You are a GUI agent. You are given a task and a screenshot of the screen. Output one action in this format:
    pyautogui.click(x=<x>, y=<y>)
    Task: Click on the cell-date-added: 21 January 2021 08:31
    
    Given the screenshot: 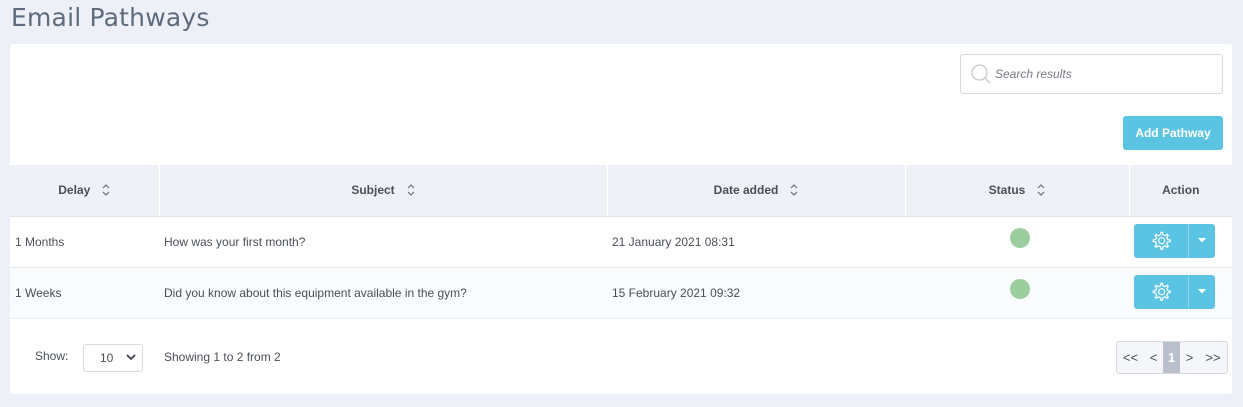 What is the action you would take?
    pyautogui.click(x=756, y=242)
    